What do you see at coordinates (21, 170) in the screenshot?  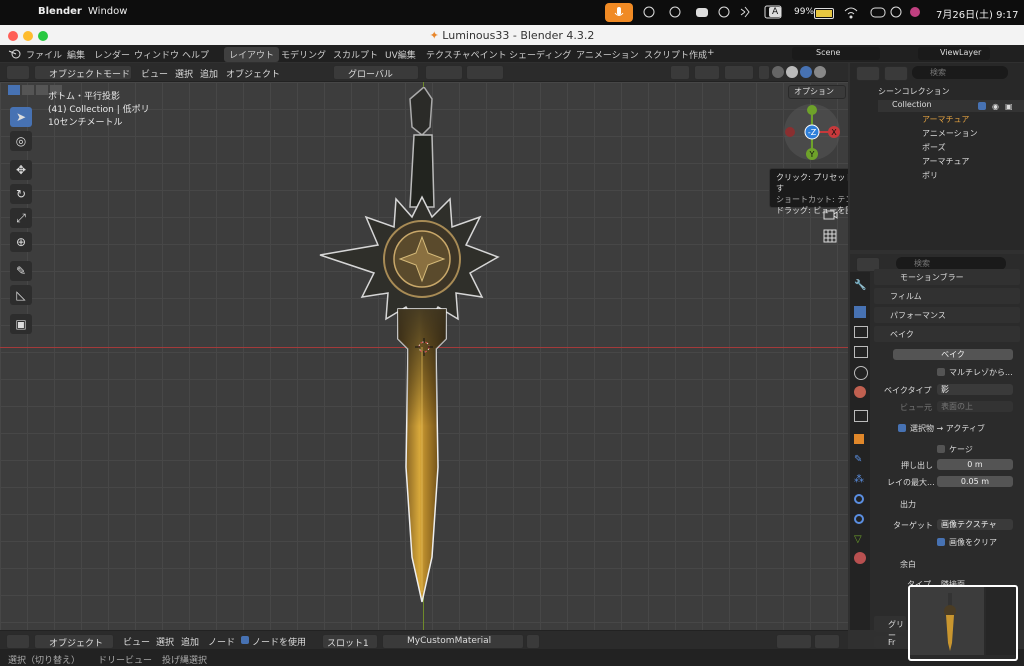 I see `move-tool-icon: ✥` at bounding box center [21, 170].